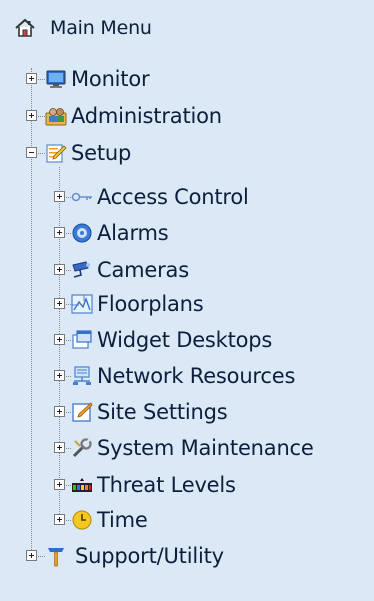 The height and width of the screenshot is (601, 374). What do you see at coordinates (82, 197) in the screenshot?
I see `key-icon` at bounding box center [82, 197].